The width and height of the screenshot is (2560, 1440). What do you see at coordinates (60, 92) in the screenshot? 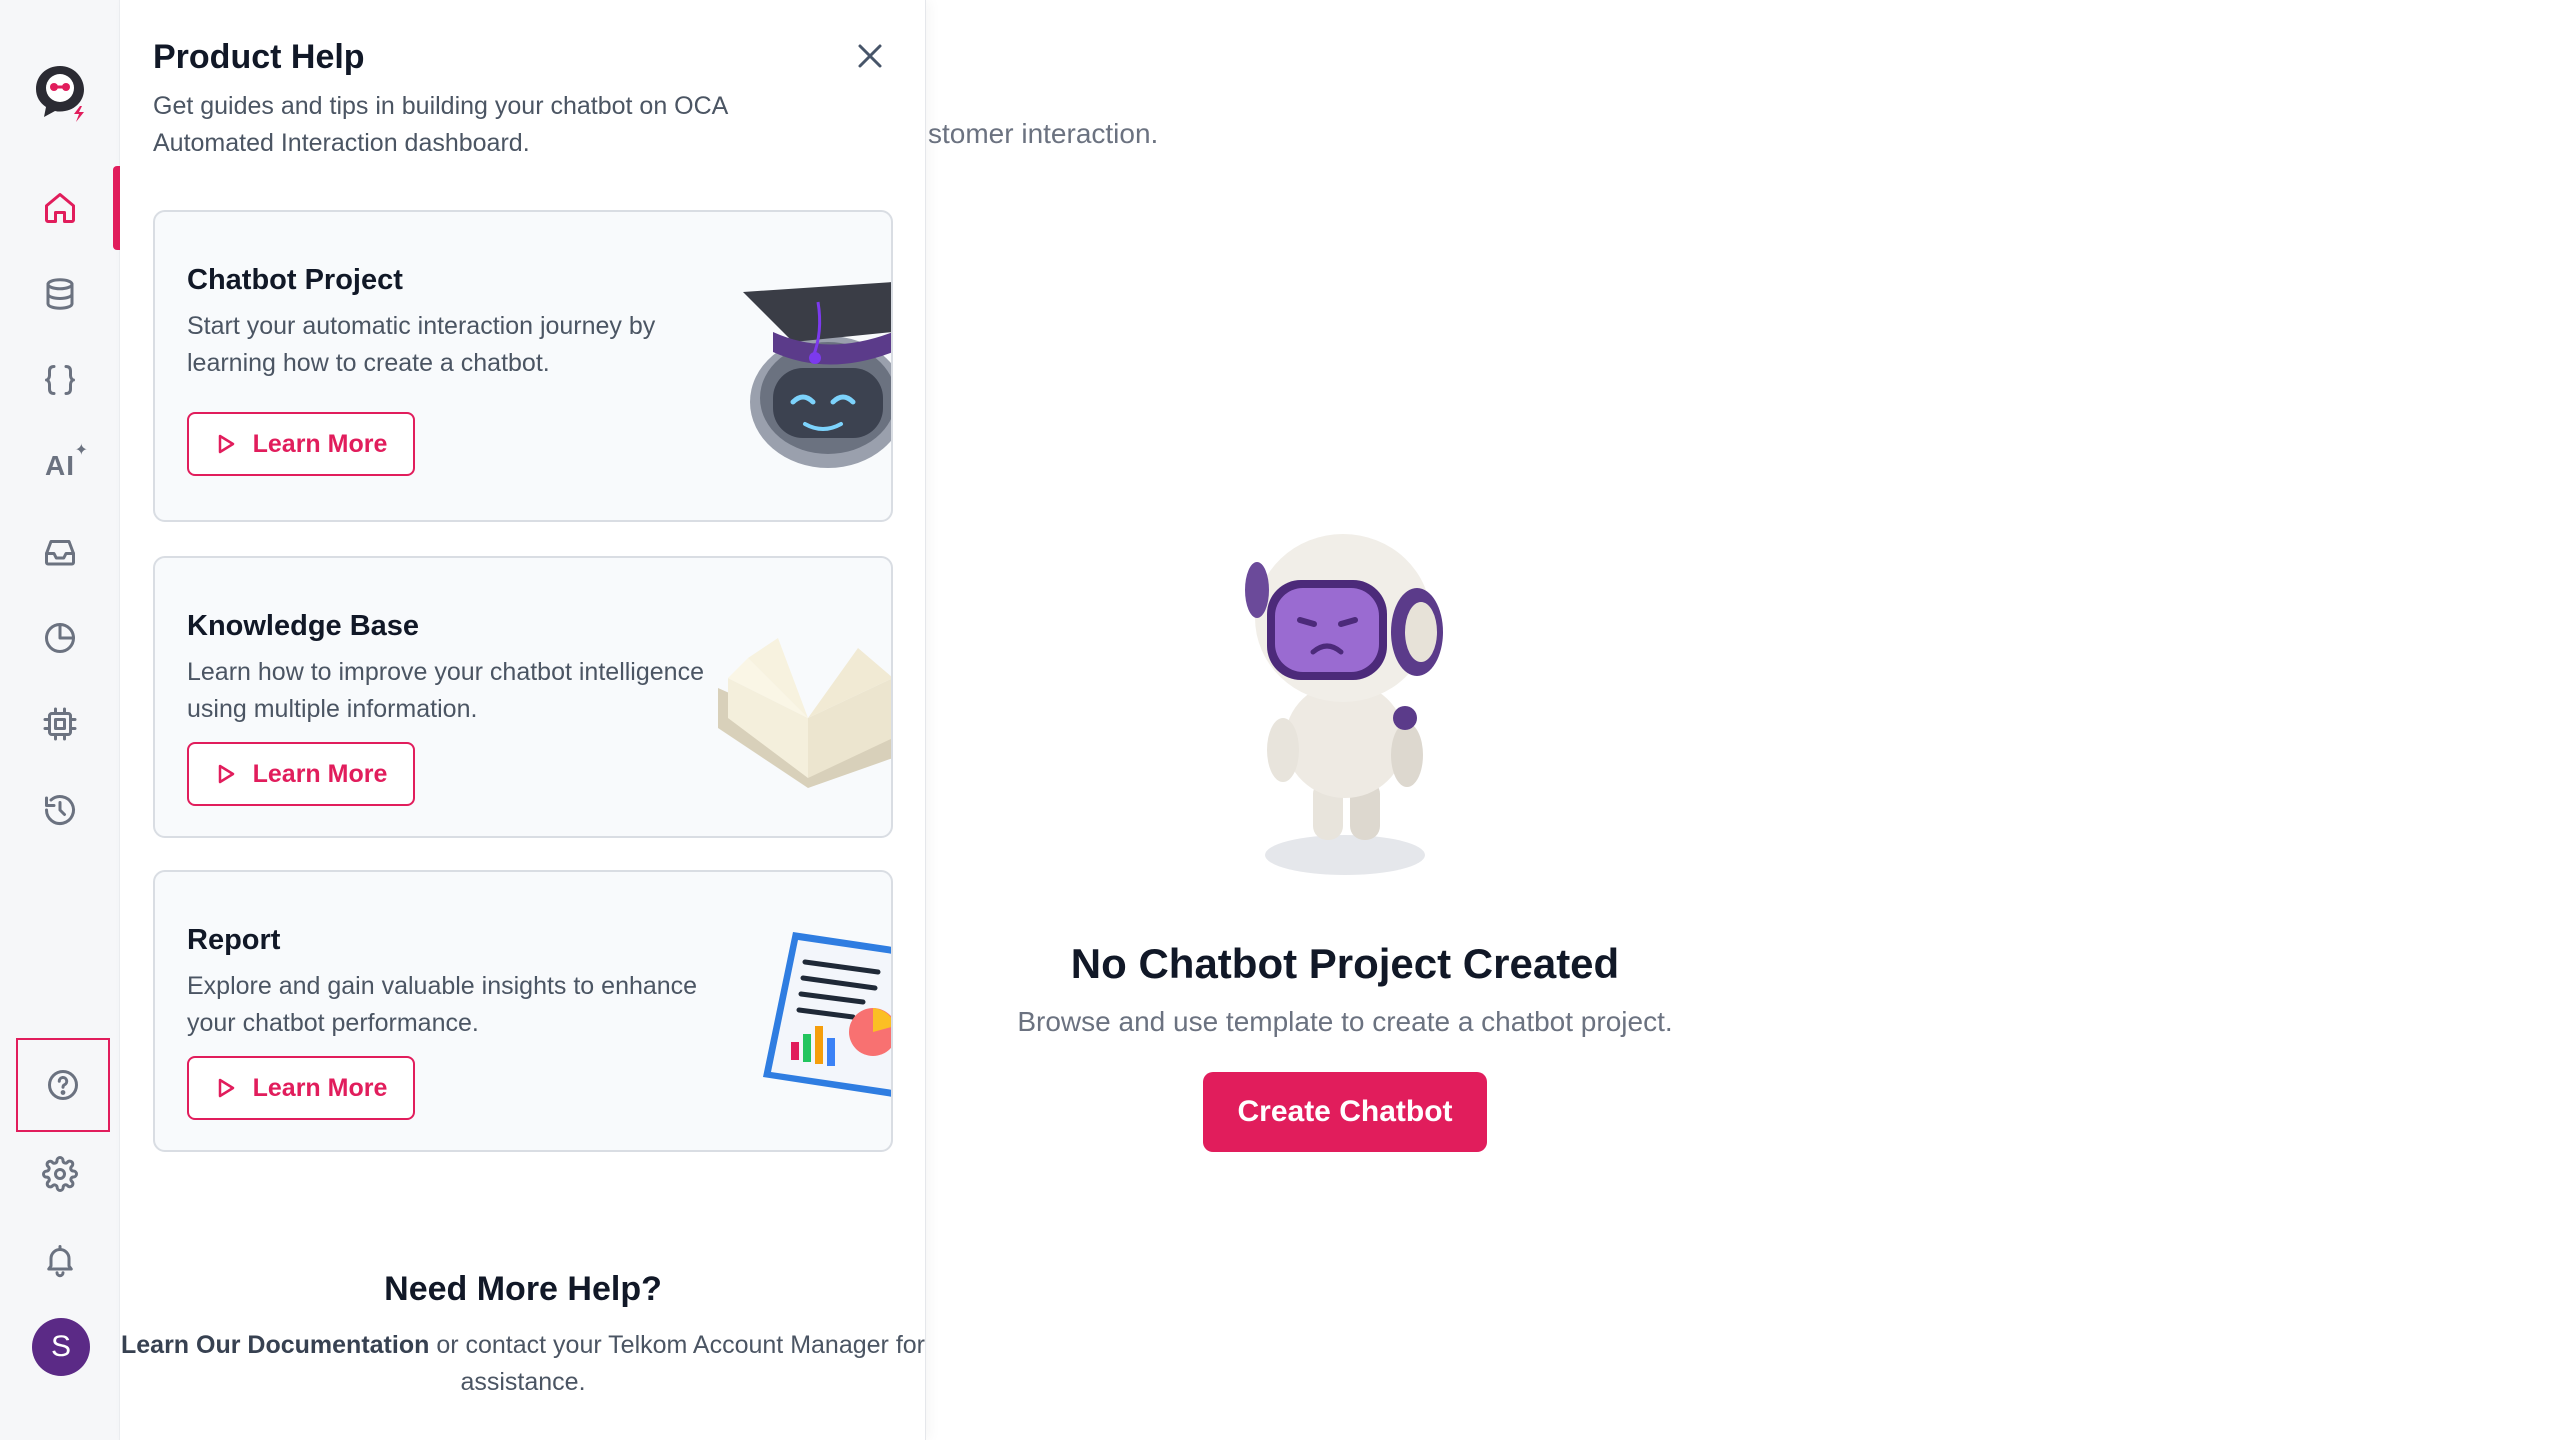
I see `logo-icon` at bounding box center [60, 92].